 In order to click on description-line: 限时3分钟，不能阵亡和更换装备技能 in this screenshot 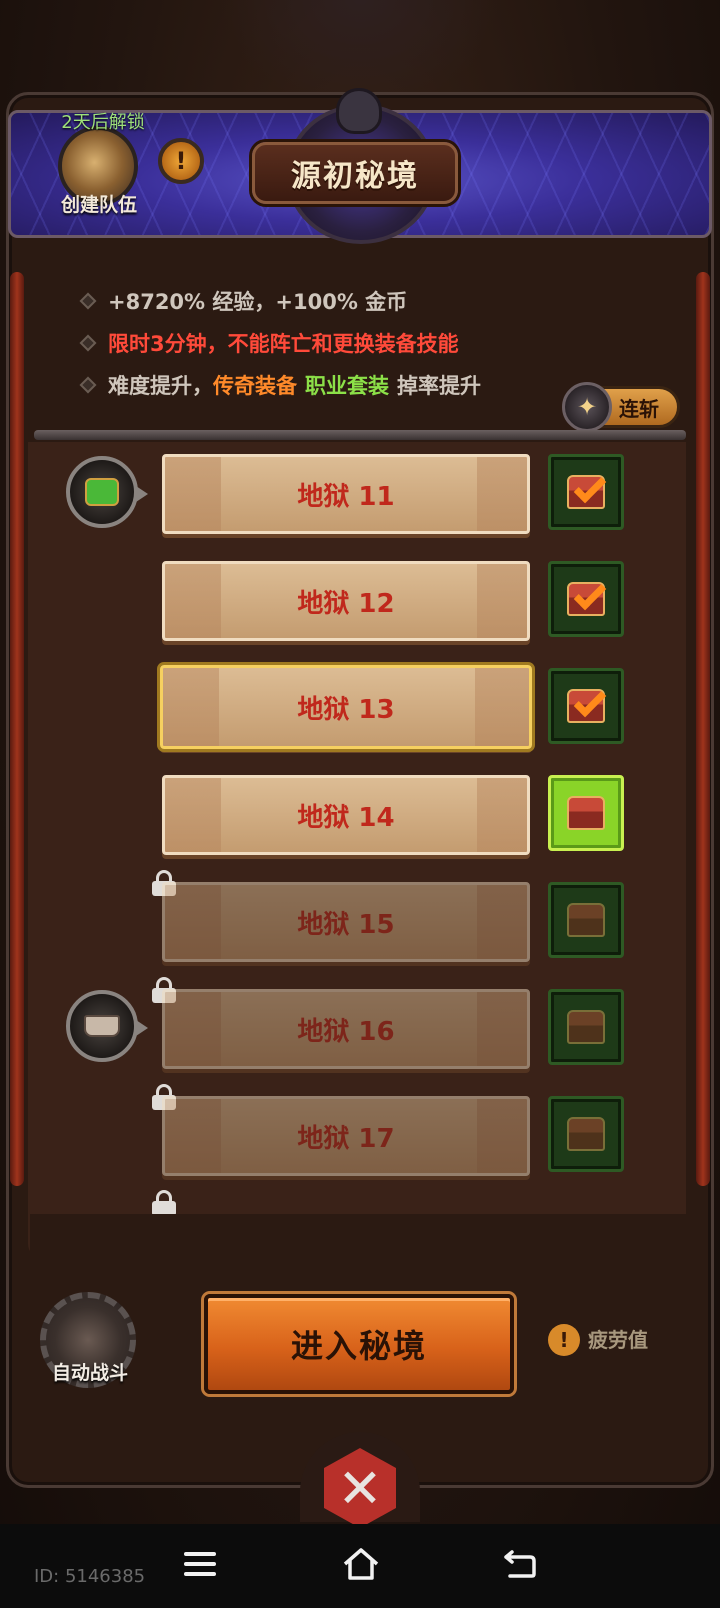, I will do `click(360, 343)`.